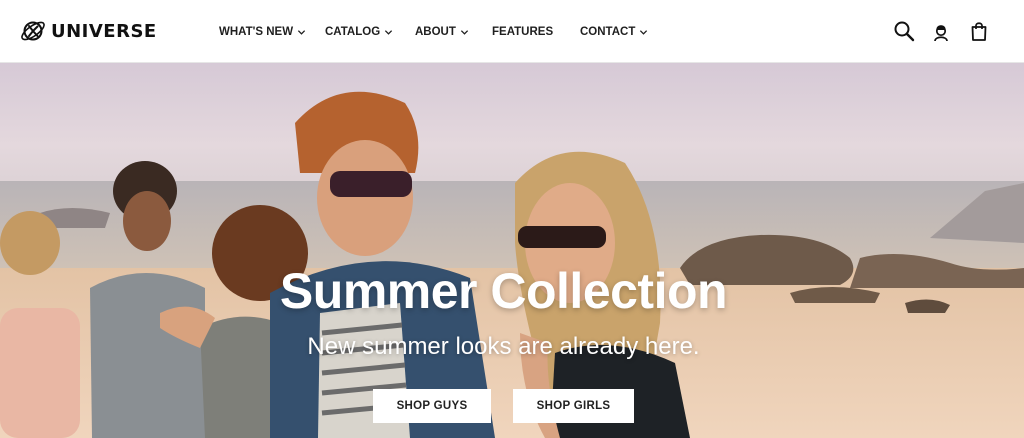  I want to click on nav-catalog: CATALOG, so click(359, 32).